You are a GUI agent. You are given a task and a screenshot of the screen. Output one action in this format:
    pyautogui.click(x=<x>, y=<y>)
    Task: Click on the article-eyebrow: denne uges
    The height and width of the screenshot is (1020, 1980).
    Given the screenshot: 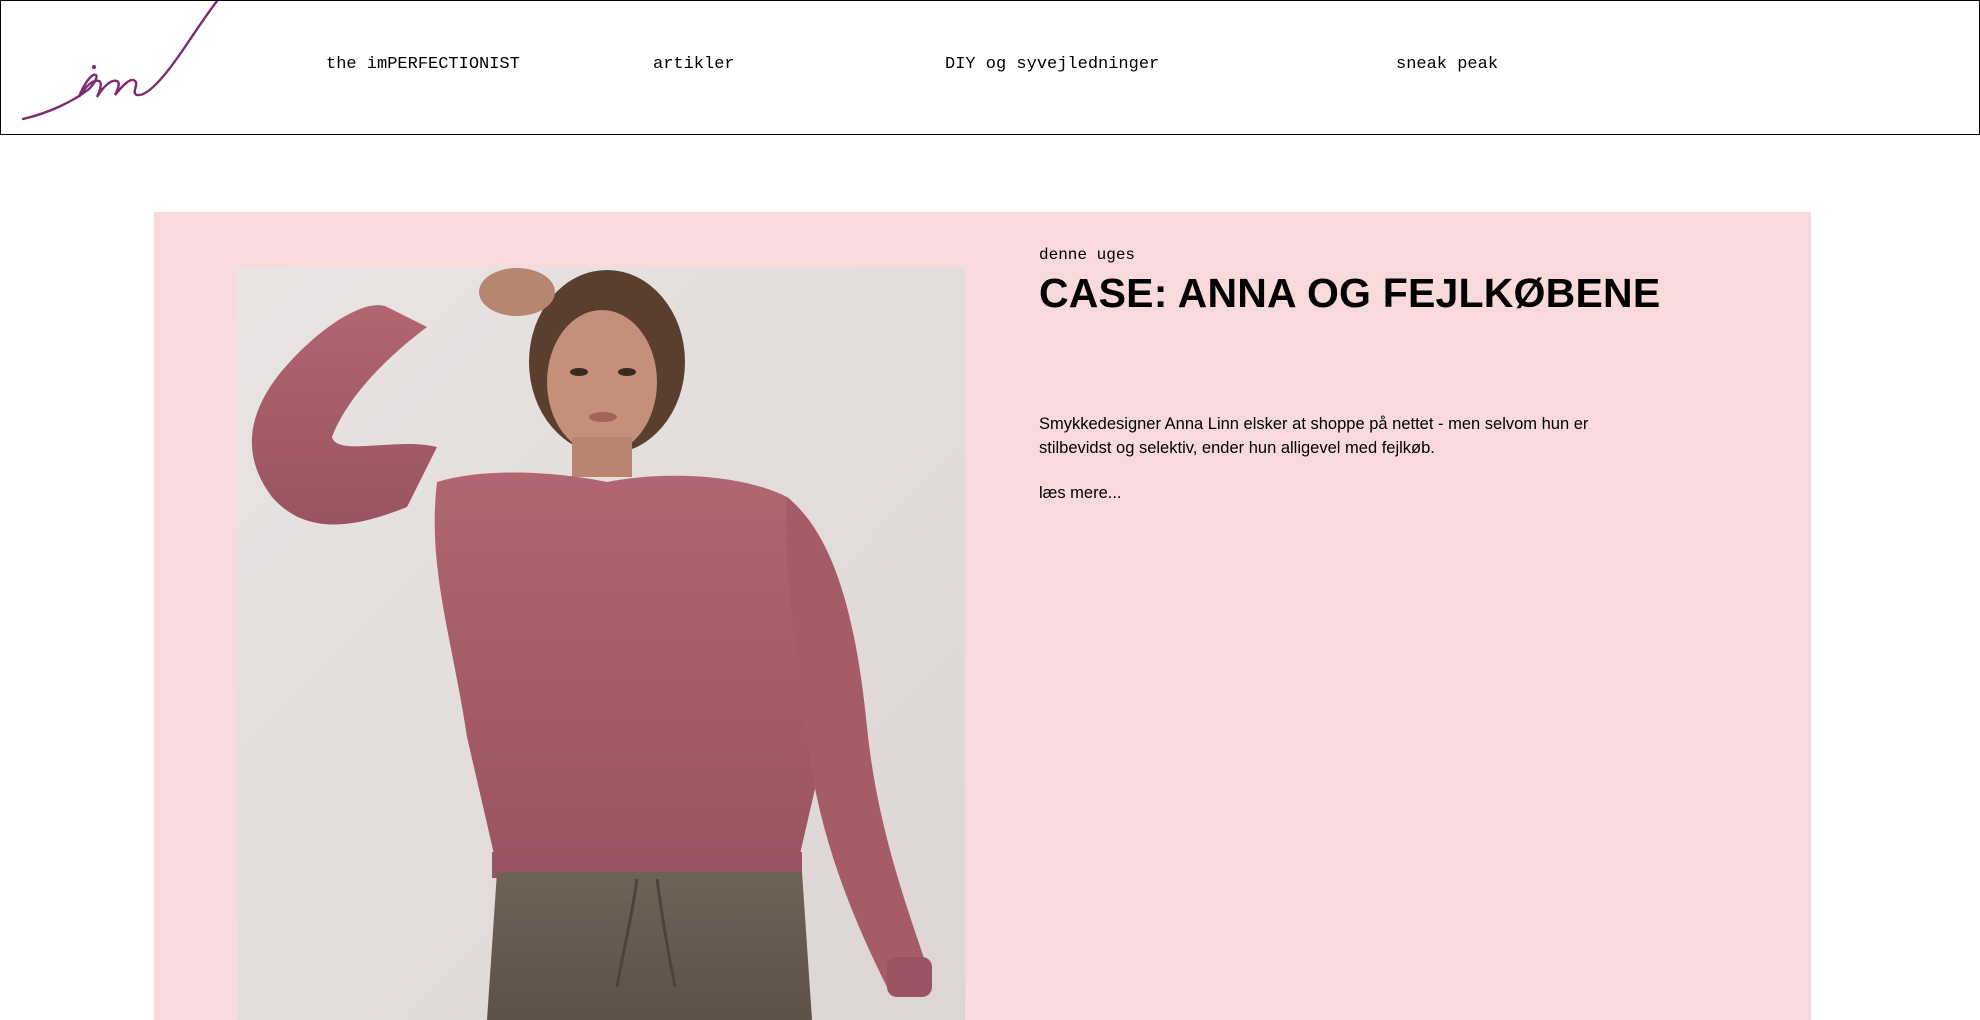 What is the action you would take?
    pyautogui.click(x=1087, y=255)
    